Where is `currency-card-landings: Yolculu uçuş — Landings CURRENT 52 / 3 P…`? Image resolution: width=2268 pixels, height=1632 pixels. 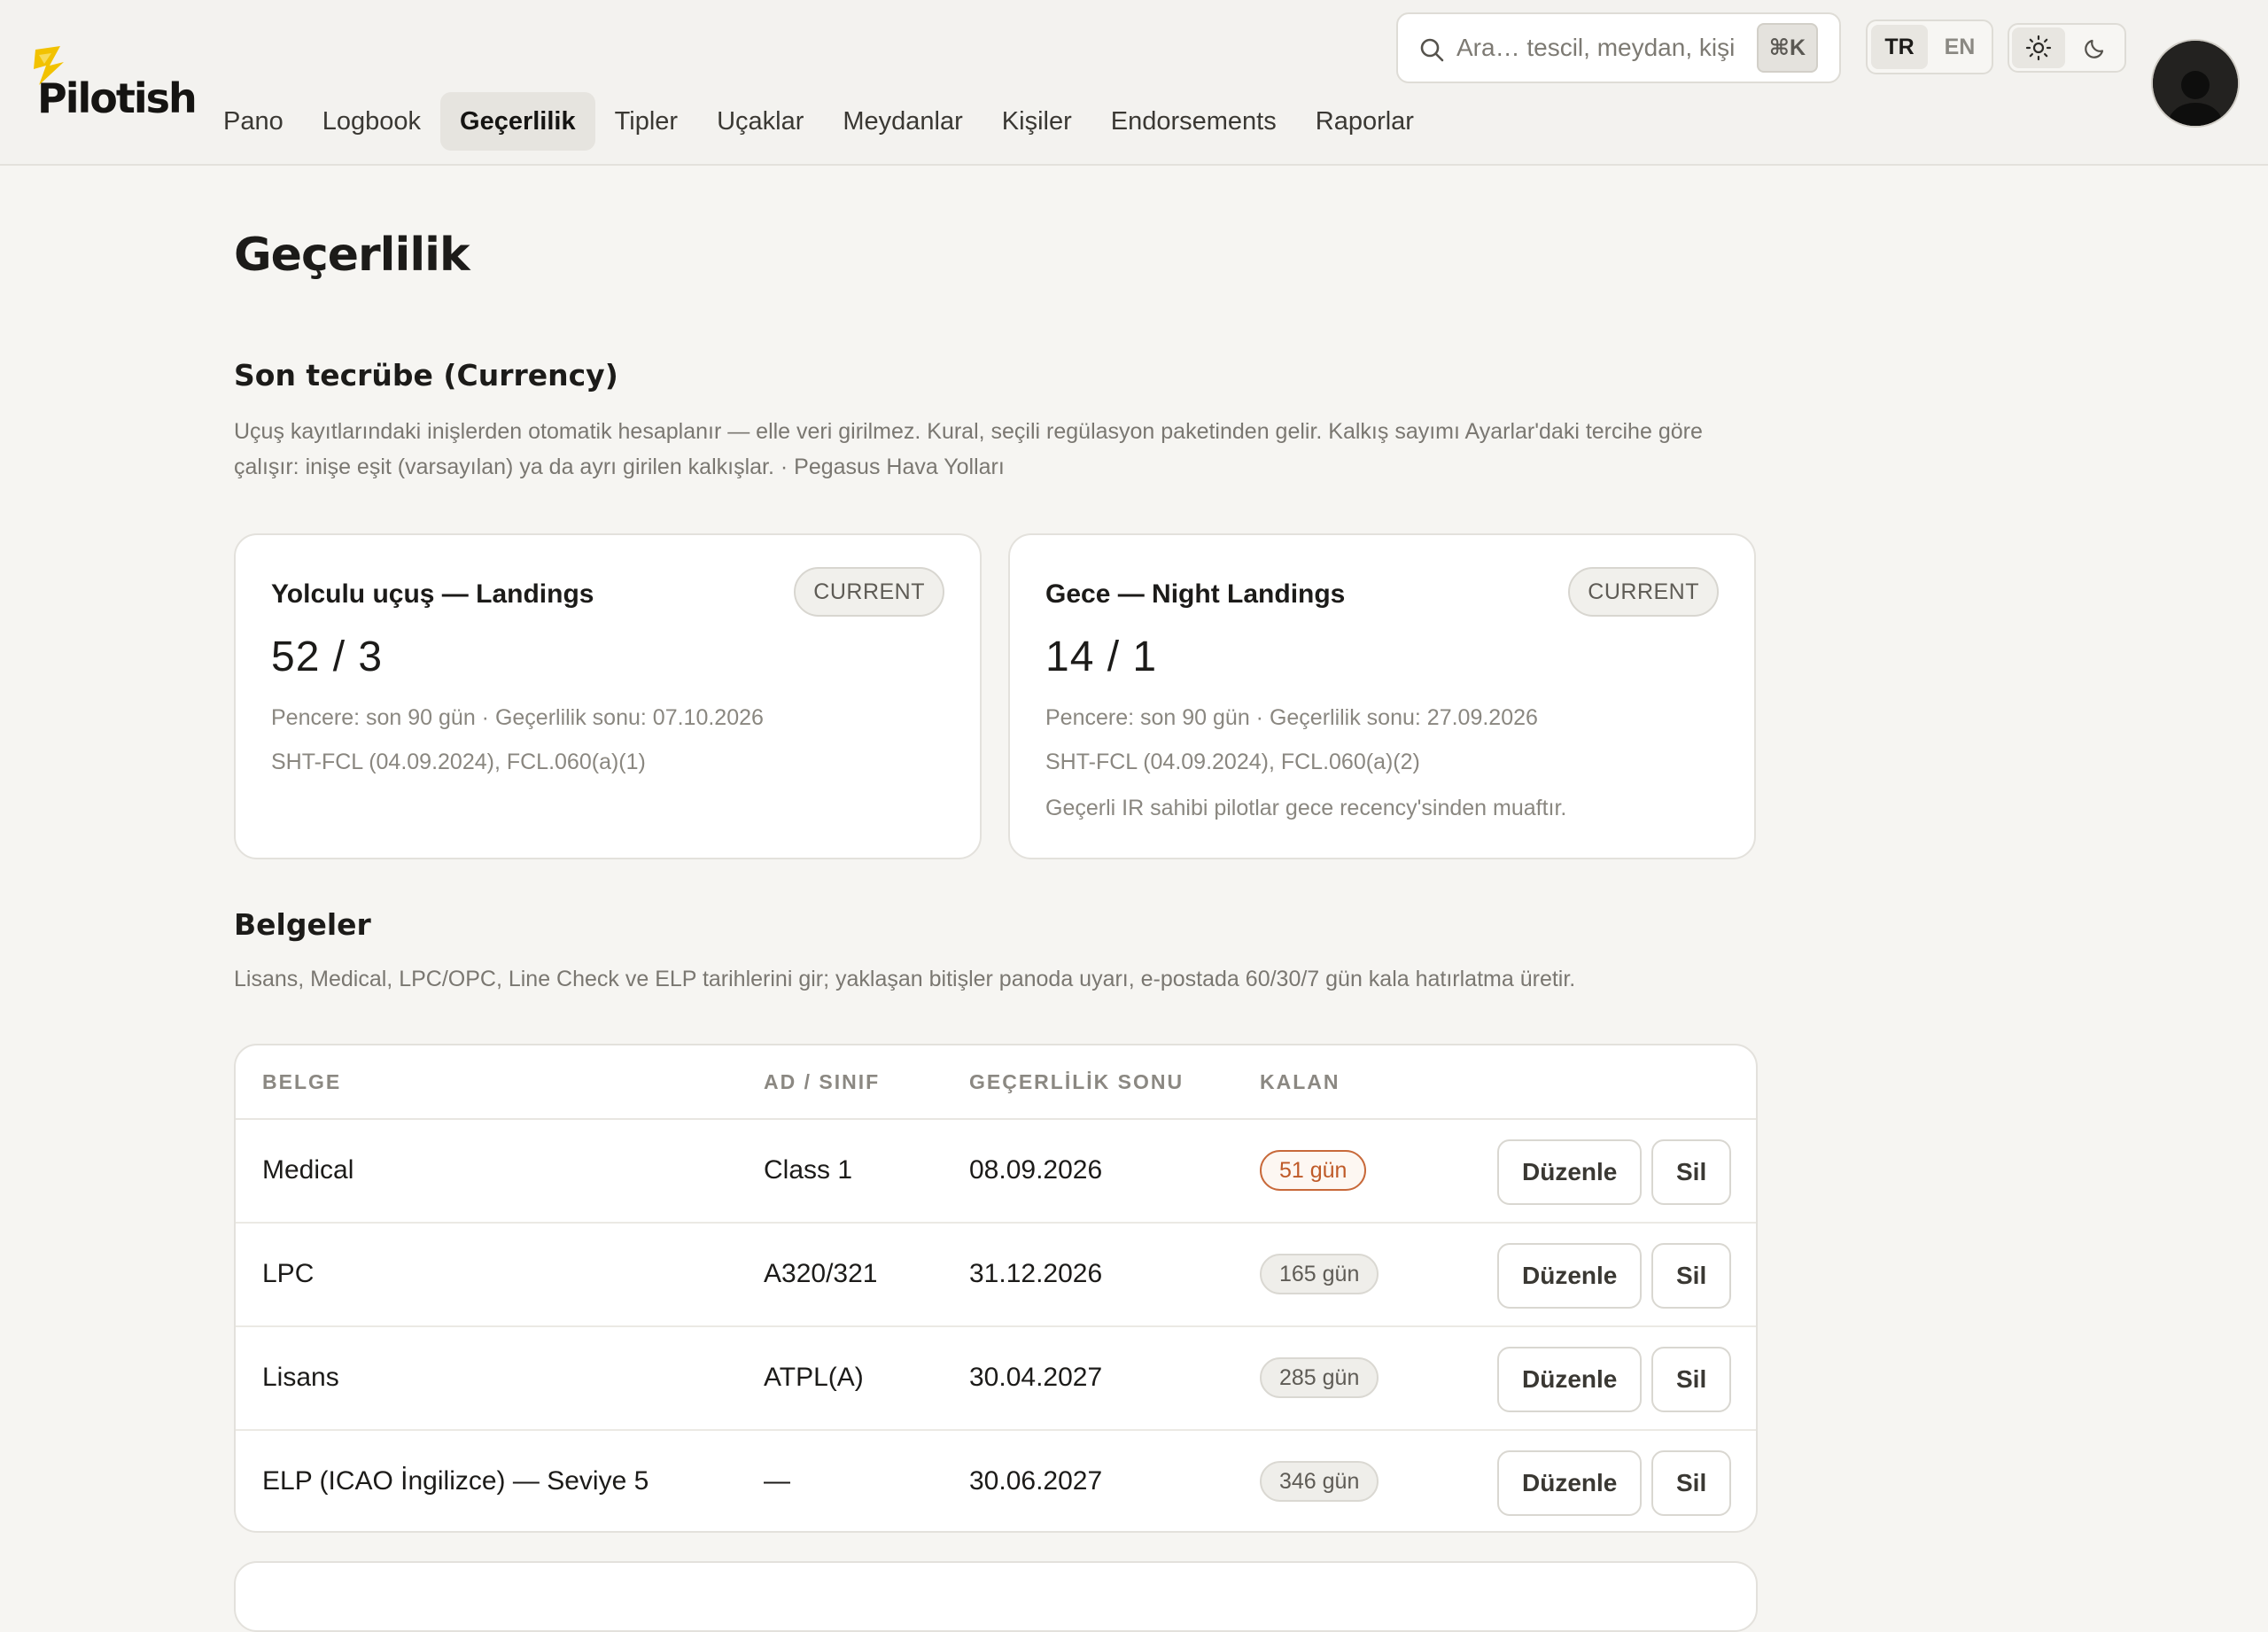 currency-card-landings: Yolculu uçuş — Landings CURRENT 52 / 3 P… is located at coordinates (608, 696).